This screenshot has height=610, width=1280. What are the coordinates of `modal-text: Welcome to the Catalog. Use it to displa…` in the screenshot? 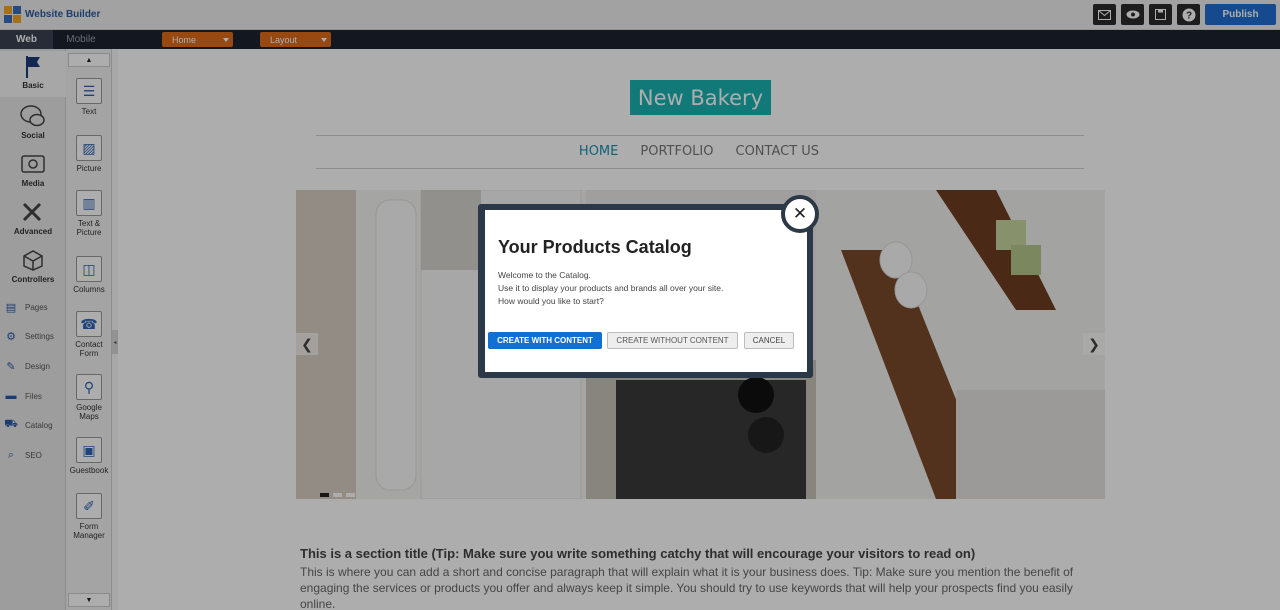 It's located at (610, 288).